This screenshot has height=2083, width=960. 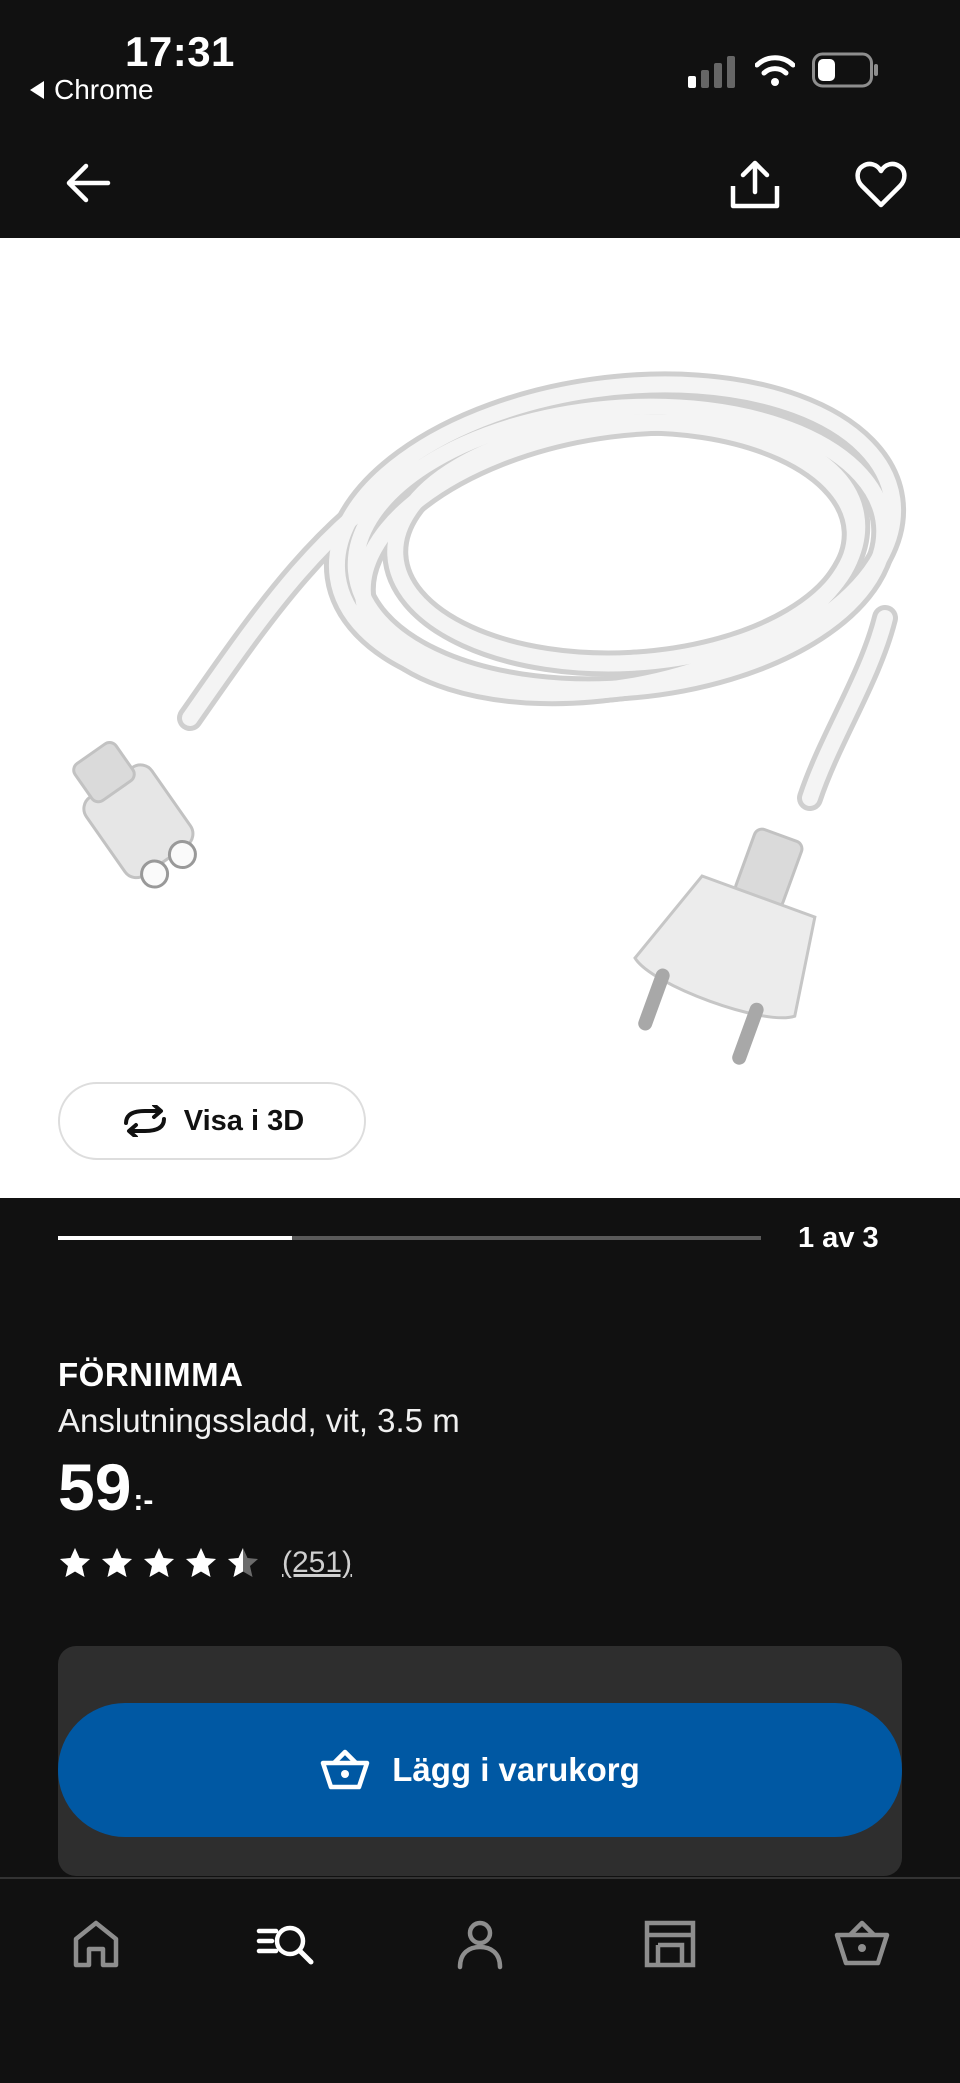 I want to click on add-to-cart-panel: Lägg i varukorg, so click(x=480, y=1761).